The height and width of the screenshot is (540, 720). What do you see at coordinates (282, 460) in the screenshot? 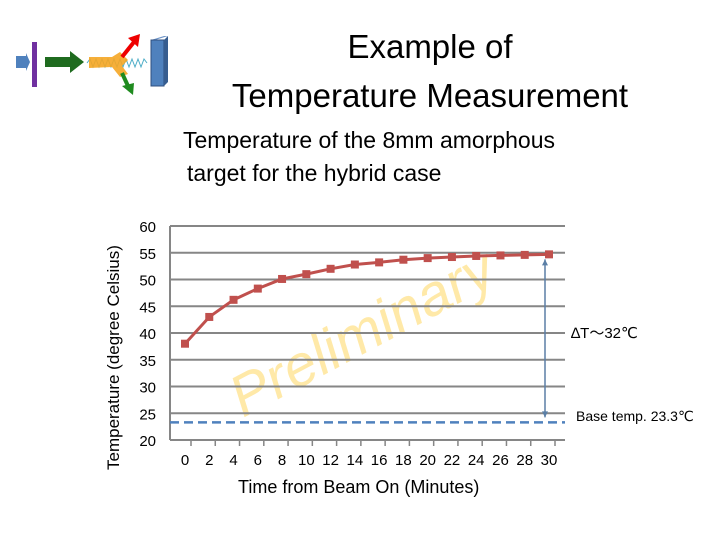
I see `x-tick-label: 8` at bounding box center [282, 460].